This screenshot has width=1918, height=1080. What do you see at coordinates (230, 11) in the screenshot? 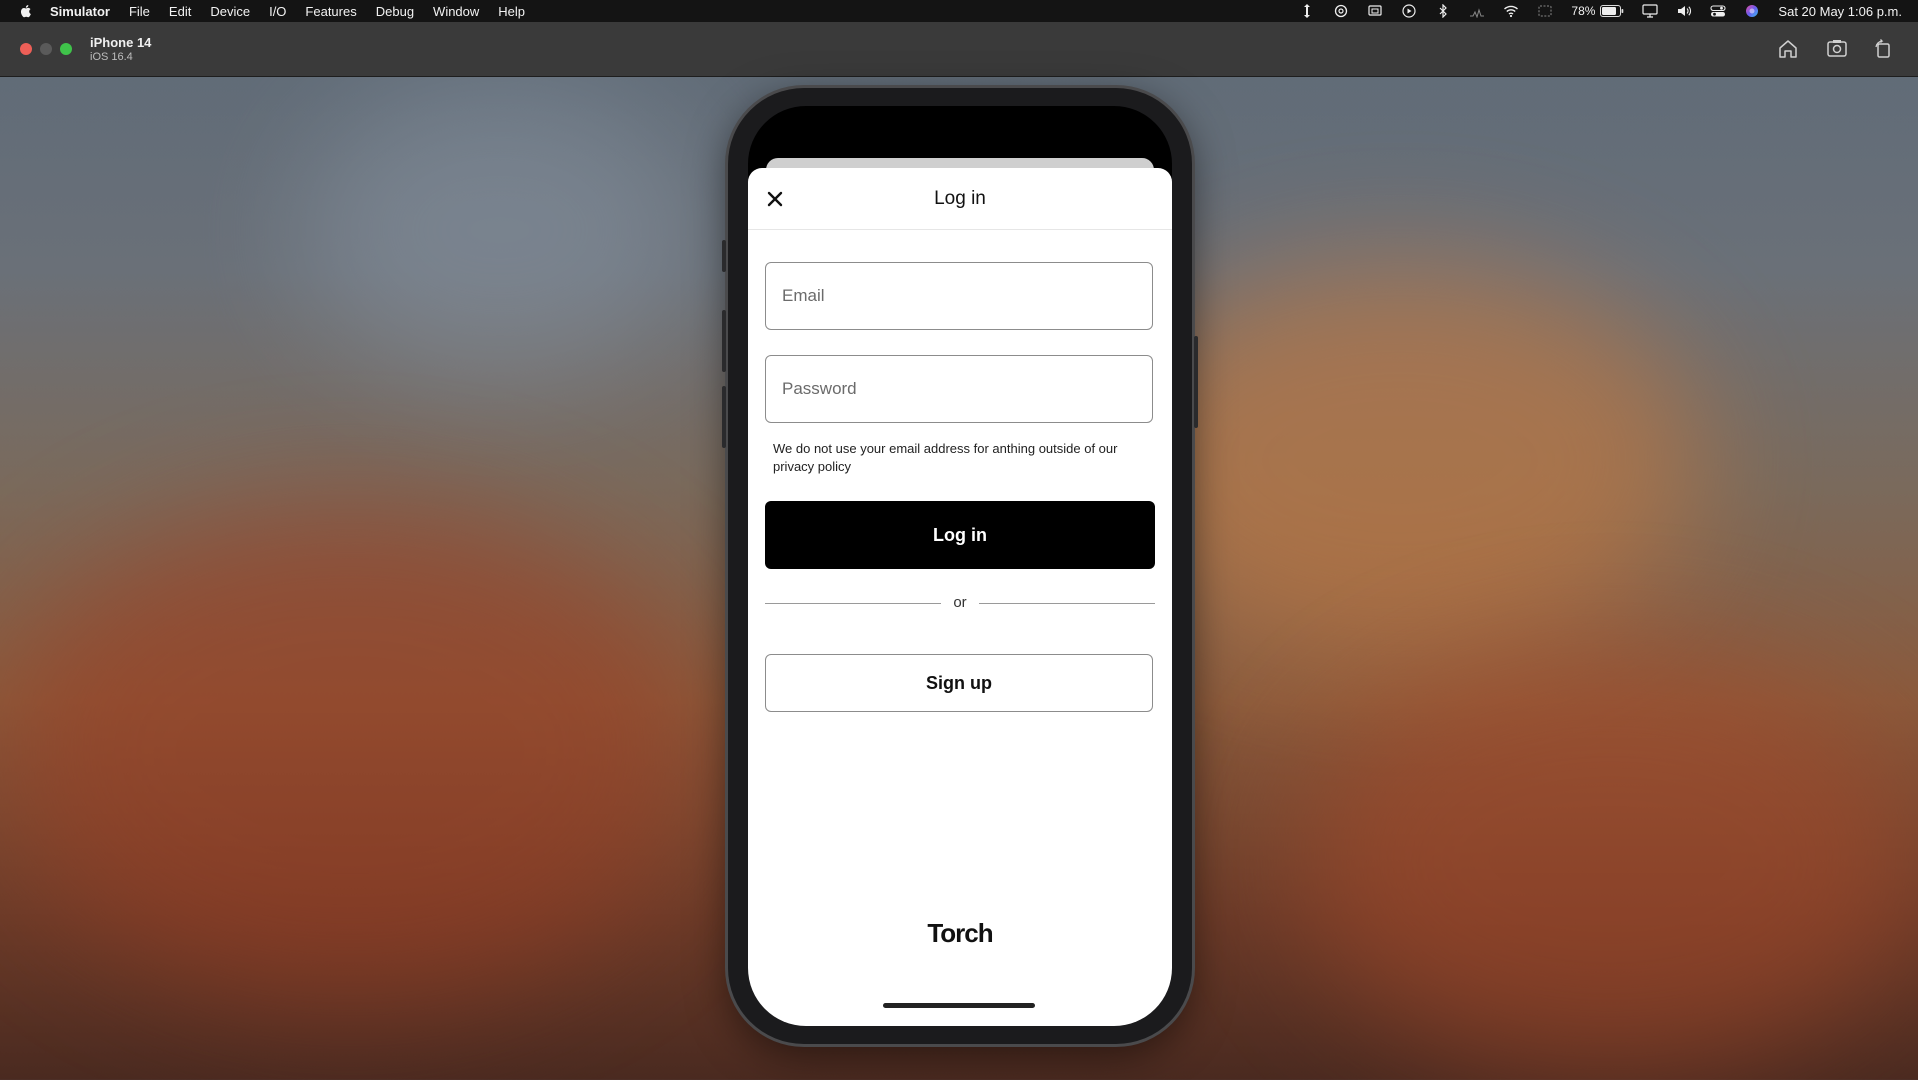
I see `menu-device: Device` at bounding box center [230, 11].